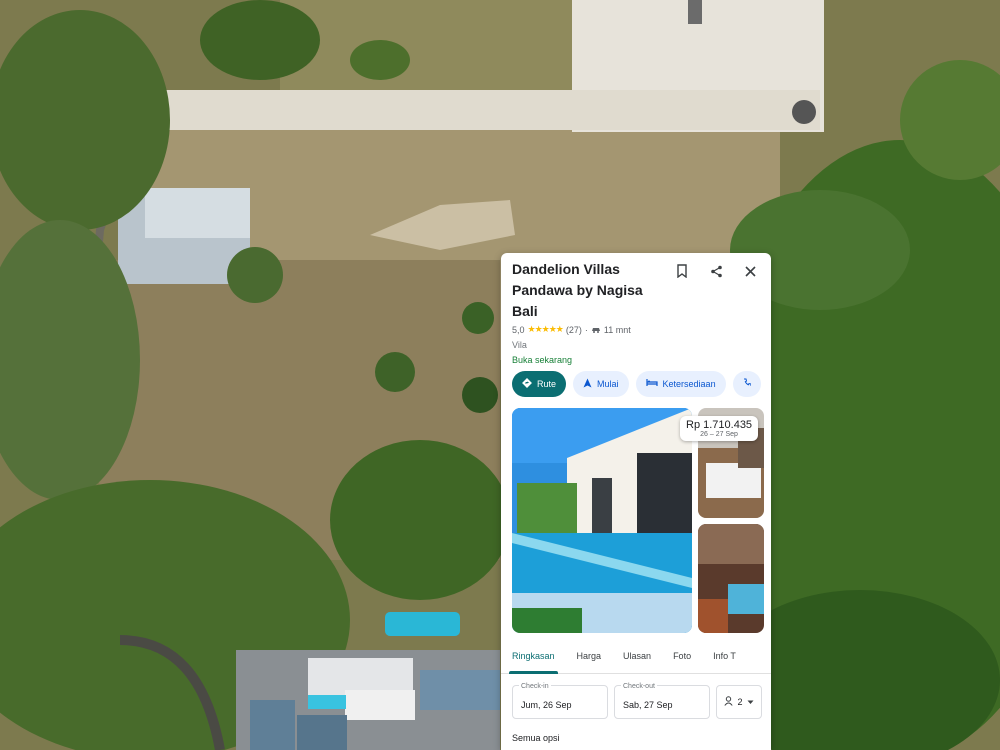  I want to click on star-rating: ★★★★★, so click(545, 329).